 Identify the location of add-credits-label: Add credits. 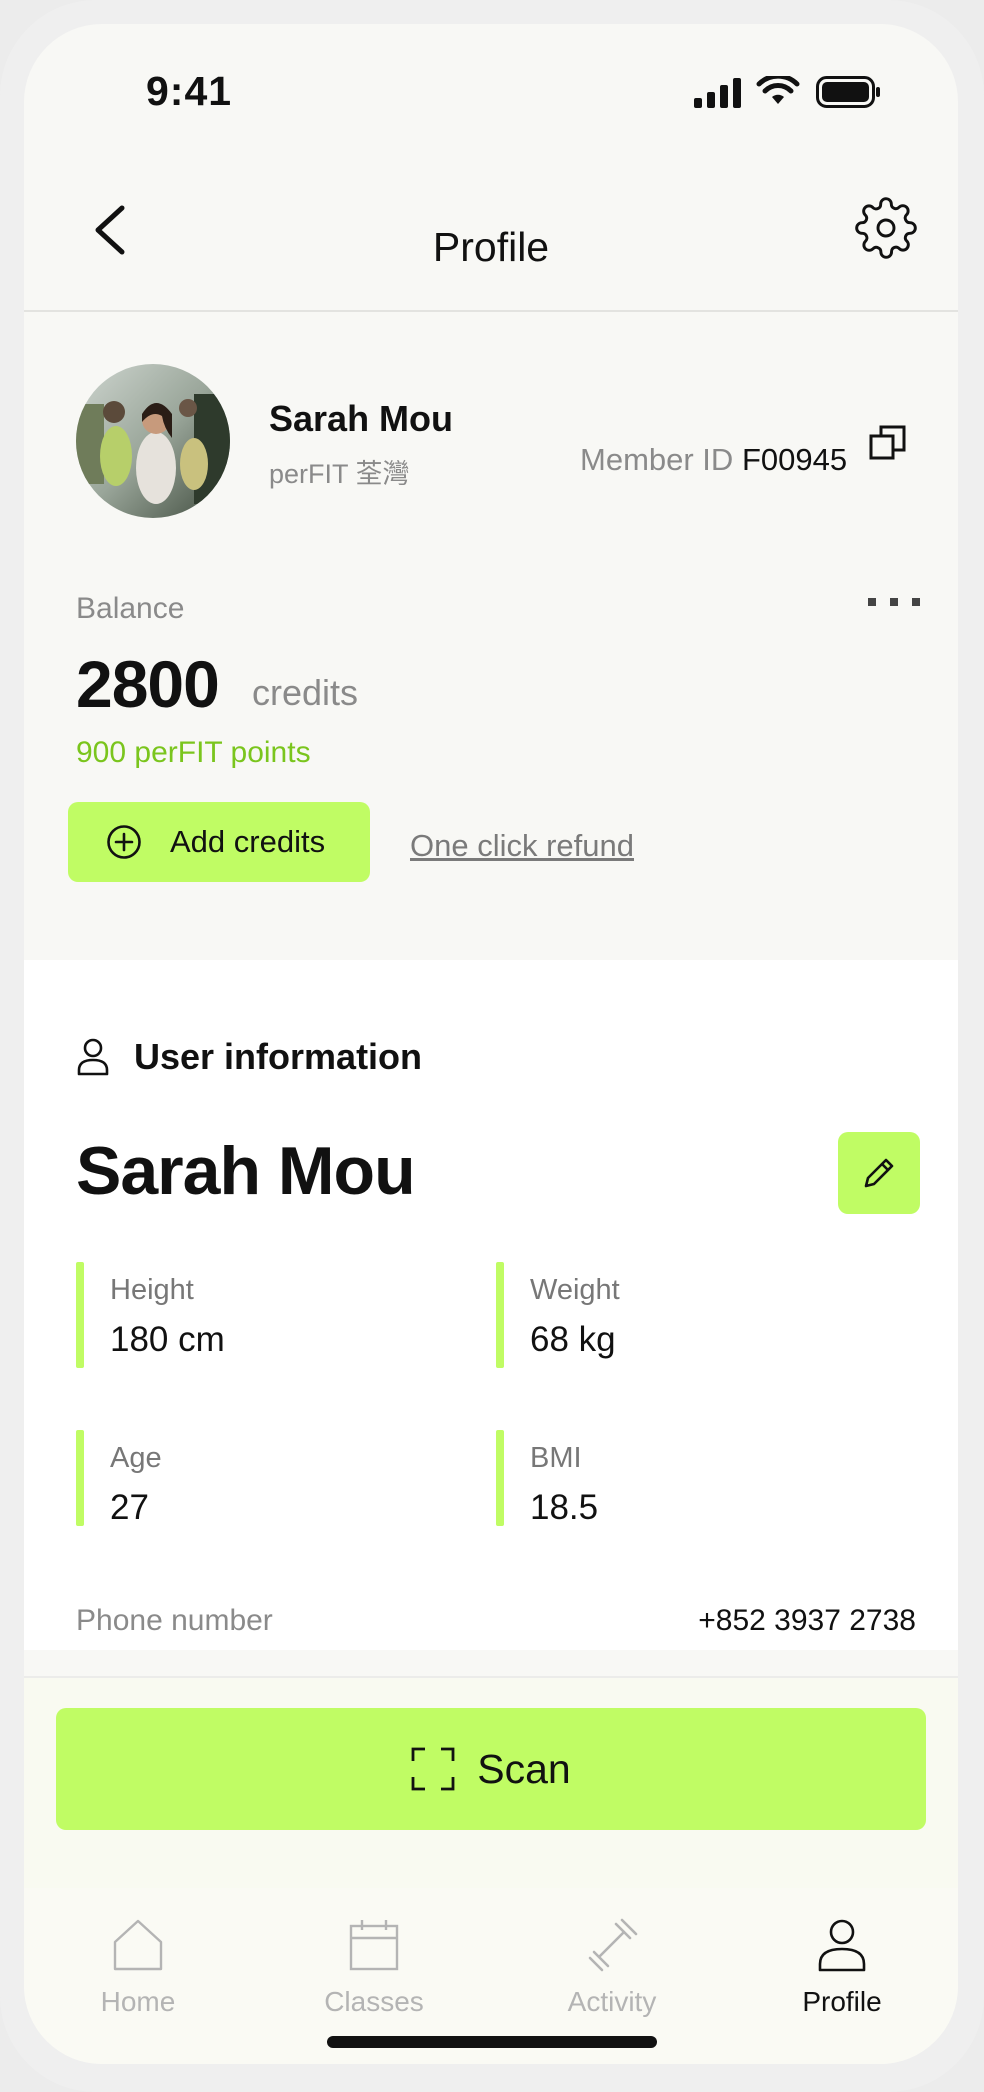
(248, 841).